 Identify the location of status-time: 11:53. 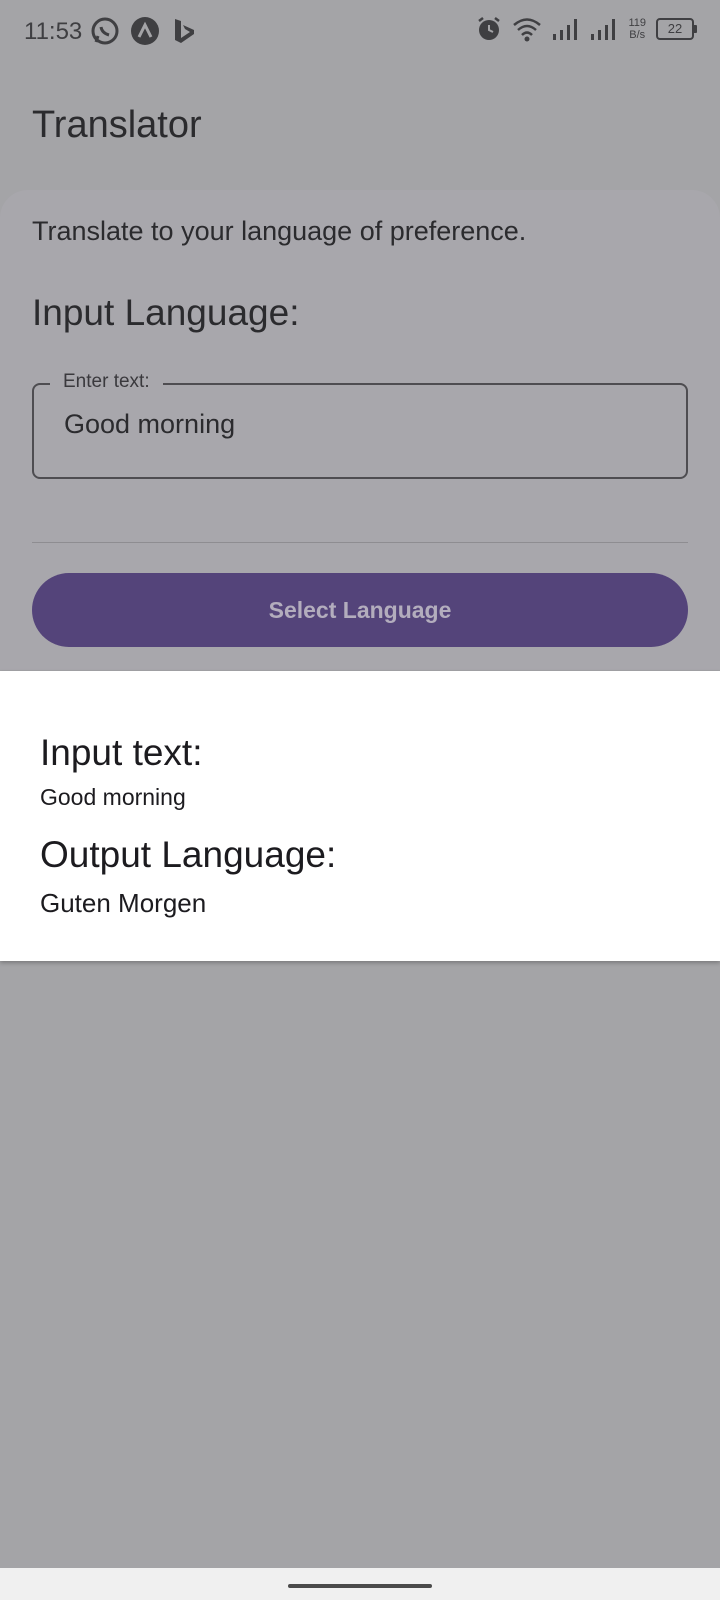
(53, 31).